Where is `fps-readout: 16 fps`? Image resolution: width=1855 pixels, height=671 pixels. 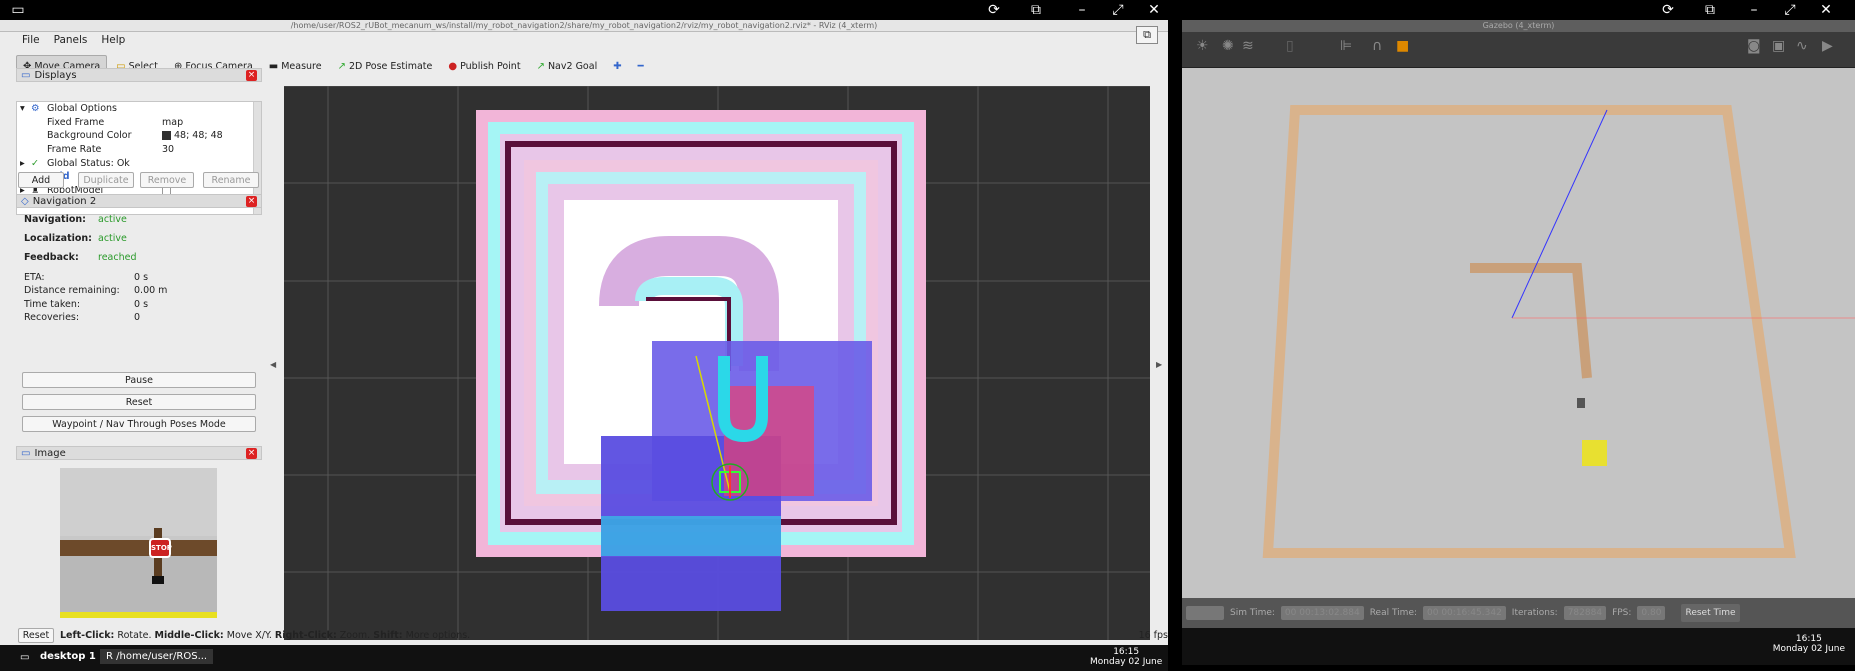
fps-readout: 16 fps is located at coordinates (1153, 635).